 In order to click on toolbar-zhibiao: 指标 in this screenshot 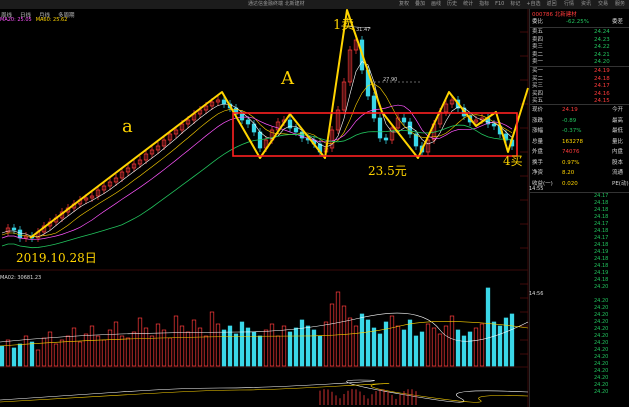, I will do `click(484, 4)`.